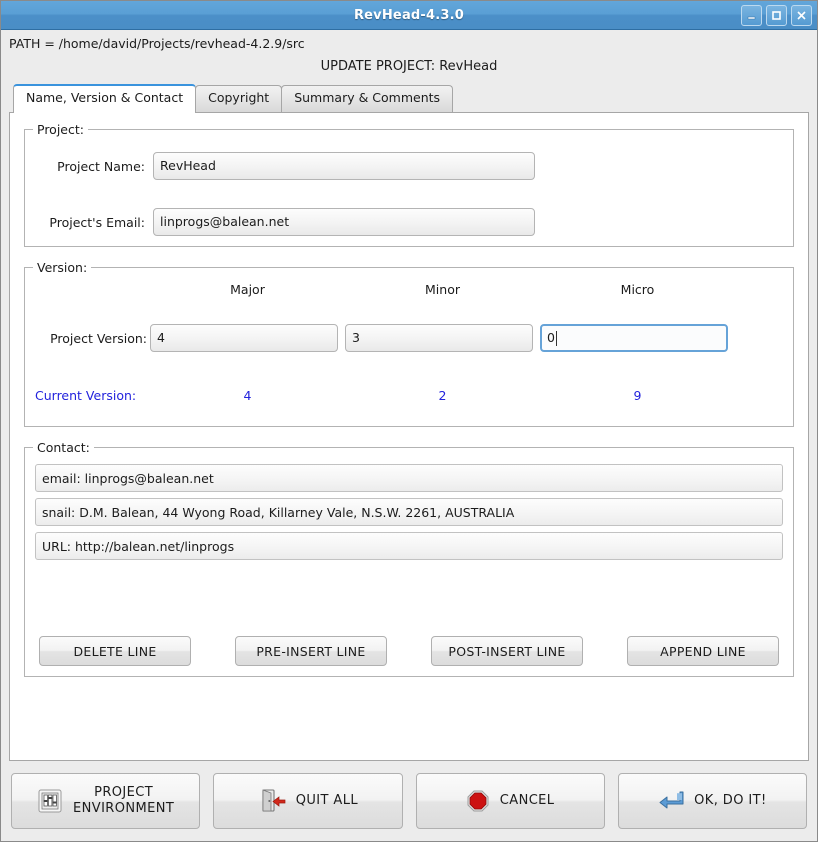 This screenshot has height=842, width=818. I want to click on close-button, so click(801, 15).